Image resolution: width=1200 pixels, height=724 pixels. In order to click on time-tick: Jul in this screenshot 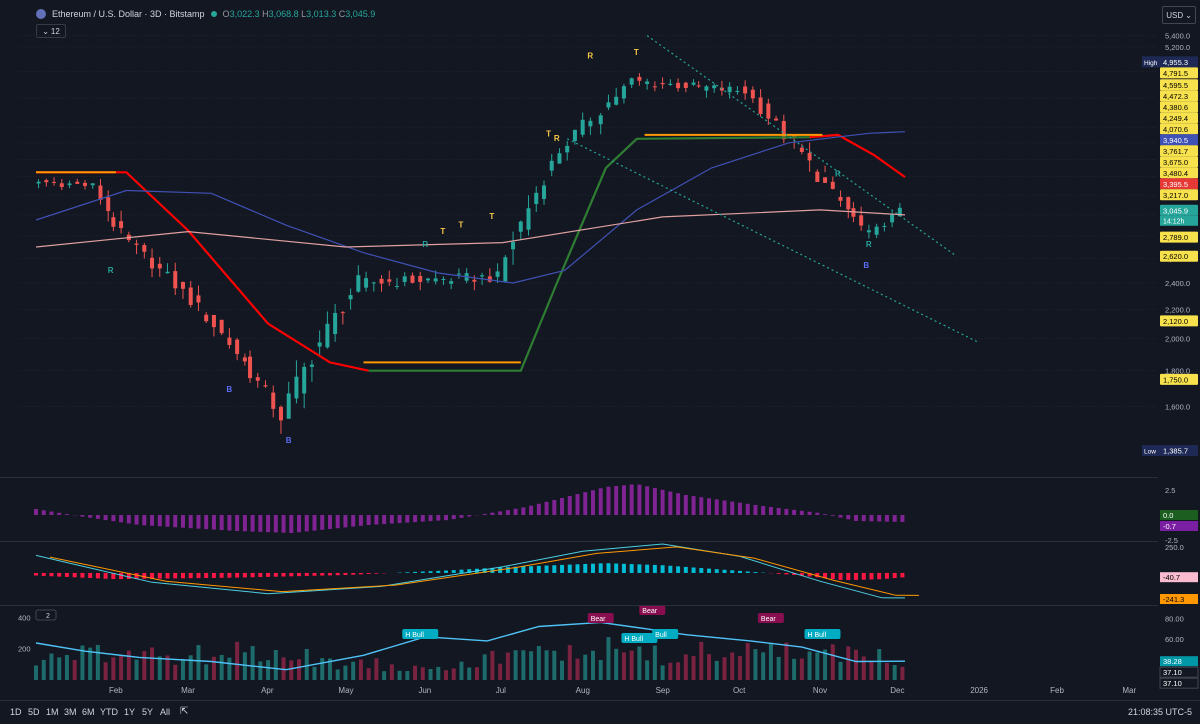, I will do `click(501, 690)`.